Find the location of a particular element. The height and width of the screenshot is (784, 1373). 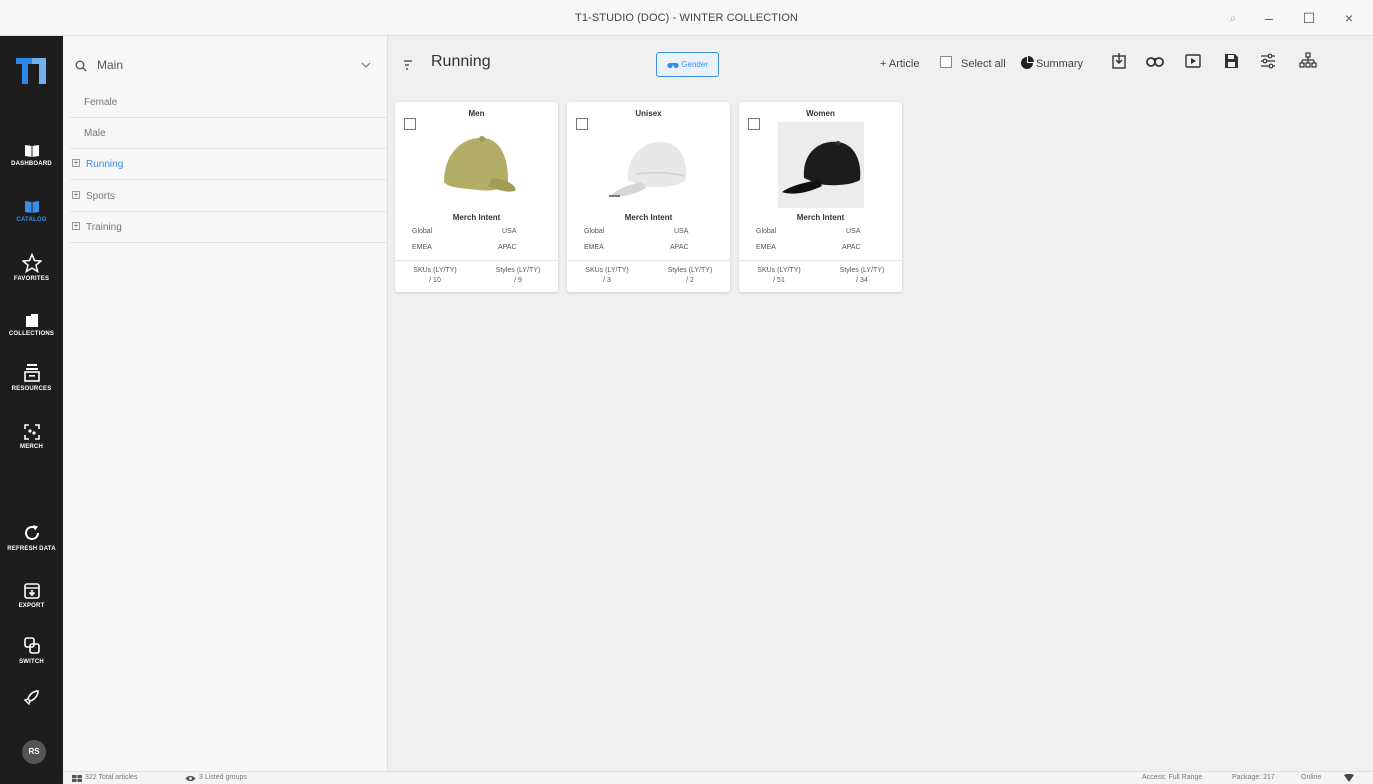

card-title: Unisex is located at coordinates (648, 113).